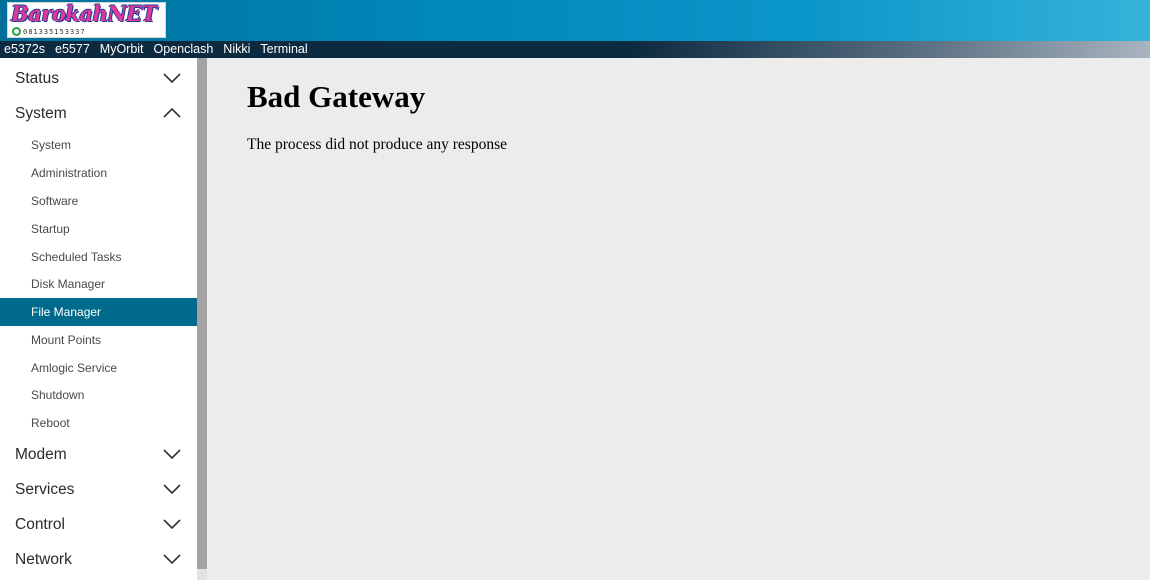 The width and height of the screenshot is (1150, 580). What do you see at coordinates (98, 145) in the screenshot?
I see `sidebar-item-system: System` at bounding box center [98, 145].